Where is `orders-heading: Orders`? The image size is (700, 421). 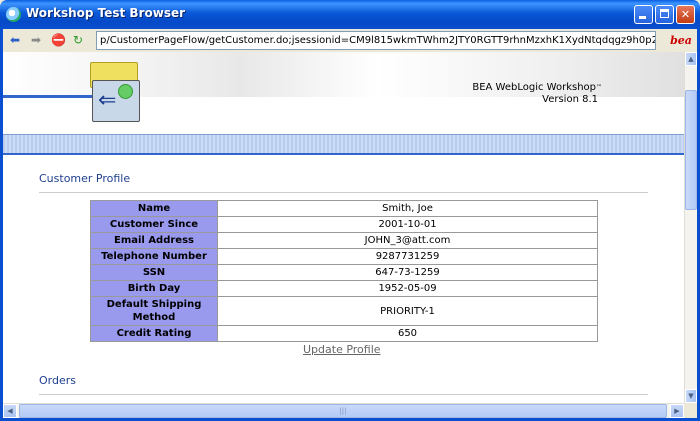
orders-heading: Orders is located at coordinates (57, 380).